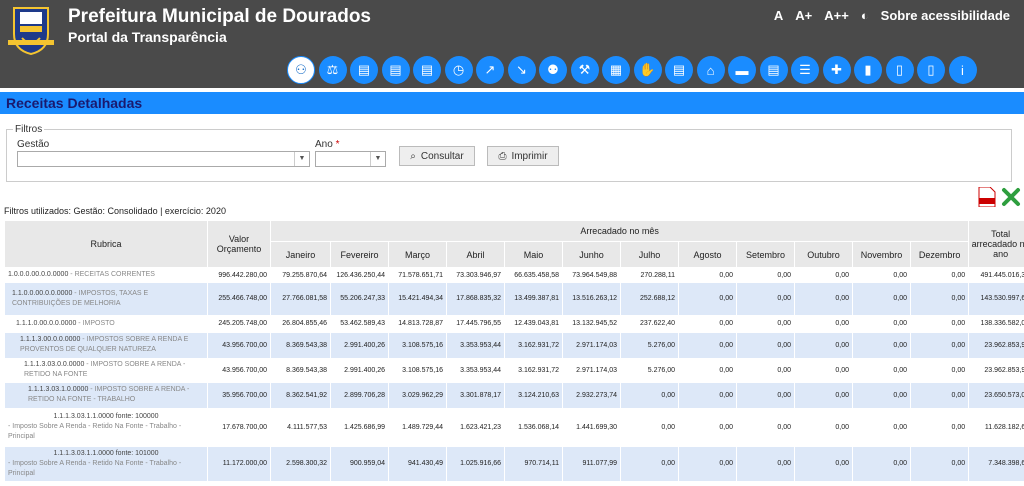  I want to click on month-value-cell: 73.964.549,88, so click(591, 275).